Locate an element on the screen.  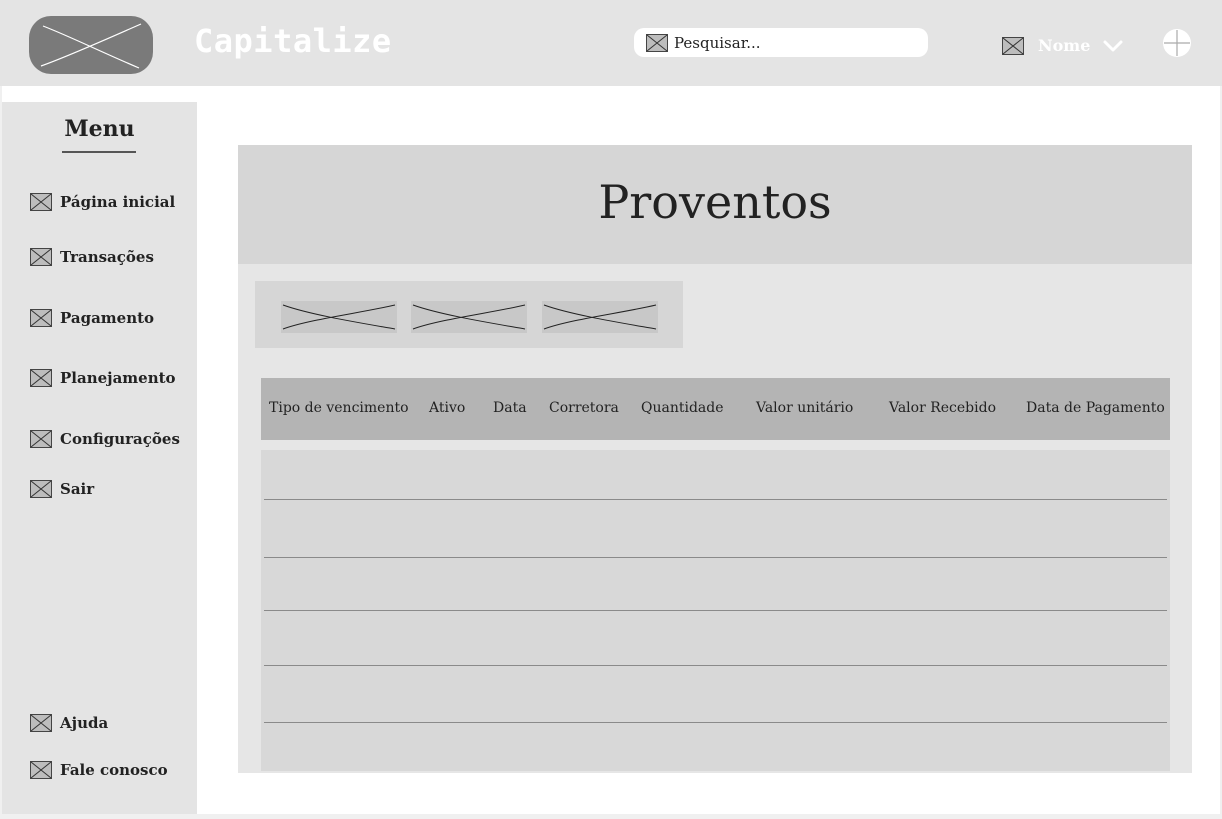
search-image-placeholder-icon is located at coordinates (657, 42).